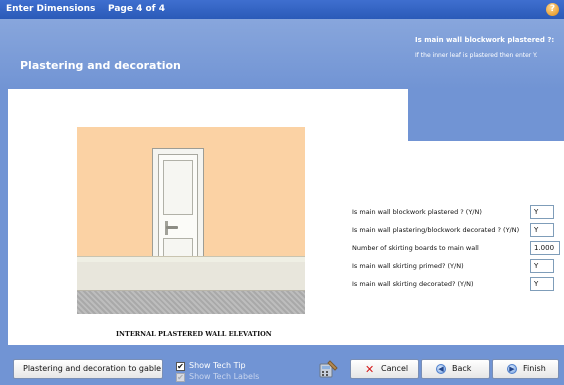 The image size is (564, 385). What do you see at coordinates (542, 230) in the screenshot?
I see `decorated-input: Y` at bounding box center [542, 230].